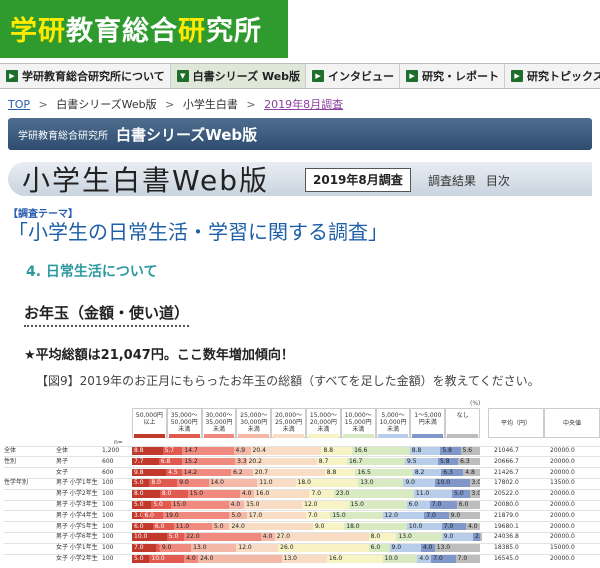 This screenshot has height=568, width=600. I want to click on breadcrumb-book: 小学生白書, so click(210, 104).